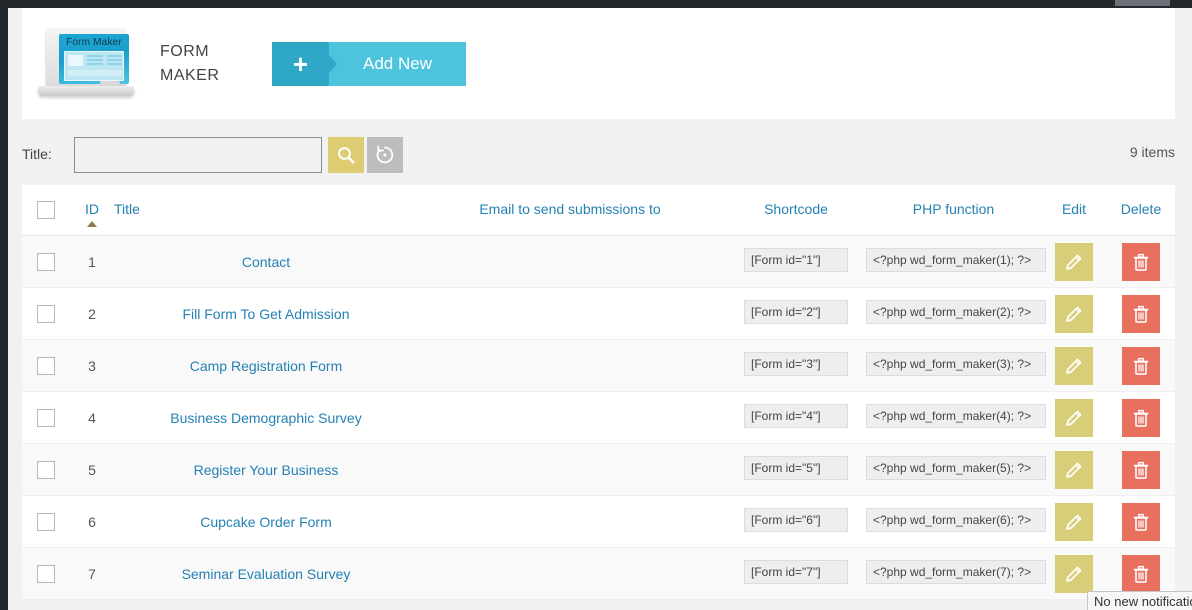  What do you see at coordinates (94, 65) in the screenshot?
I see `form-mockup` at bounding box center [94, 65].